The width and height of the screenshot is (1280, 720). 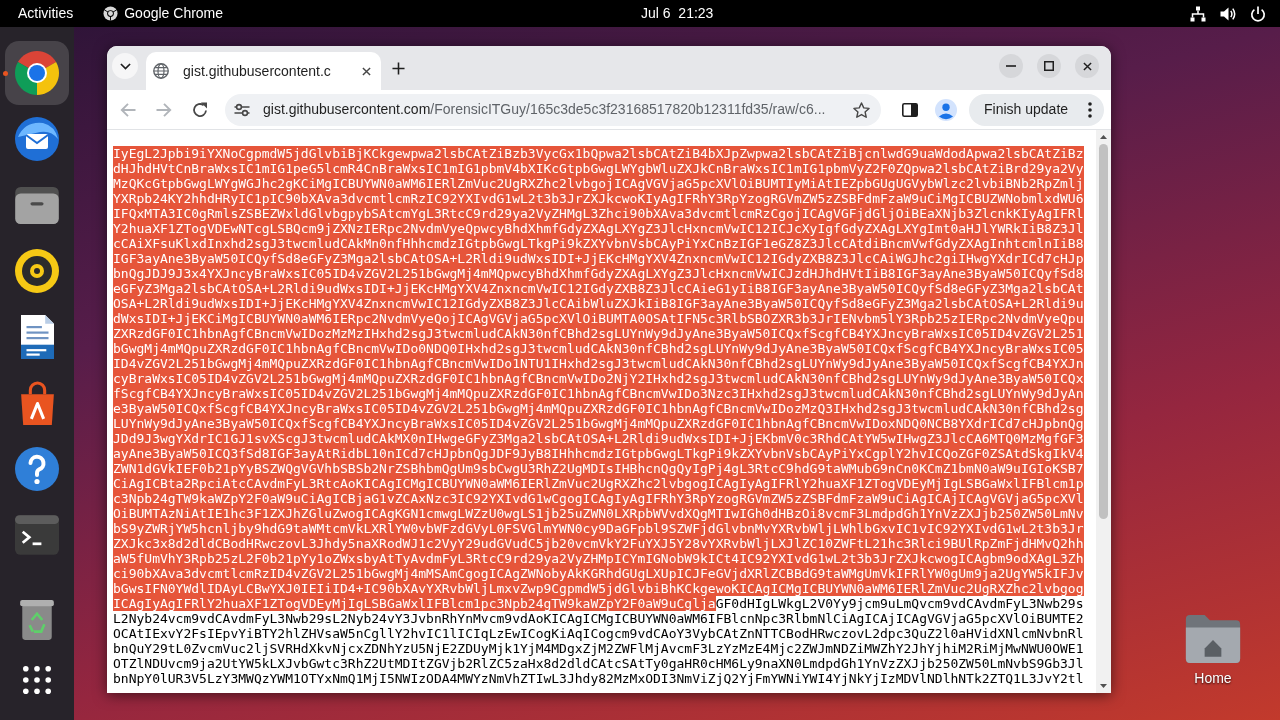 I want to click on star-icon, so click(x=861, y=109).